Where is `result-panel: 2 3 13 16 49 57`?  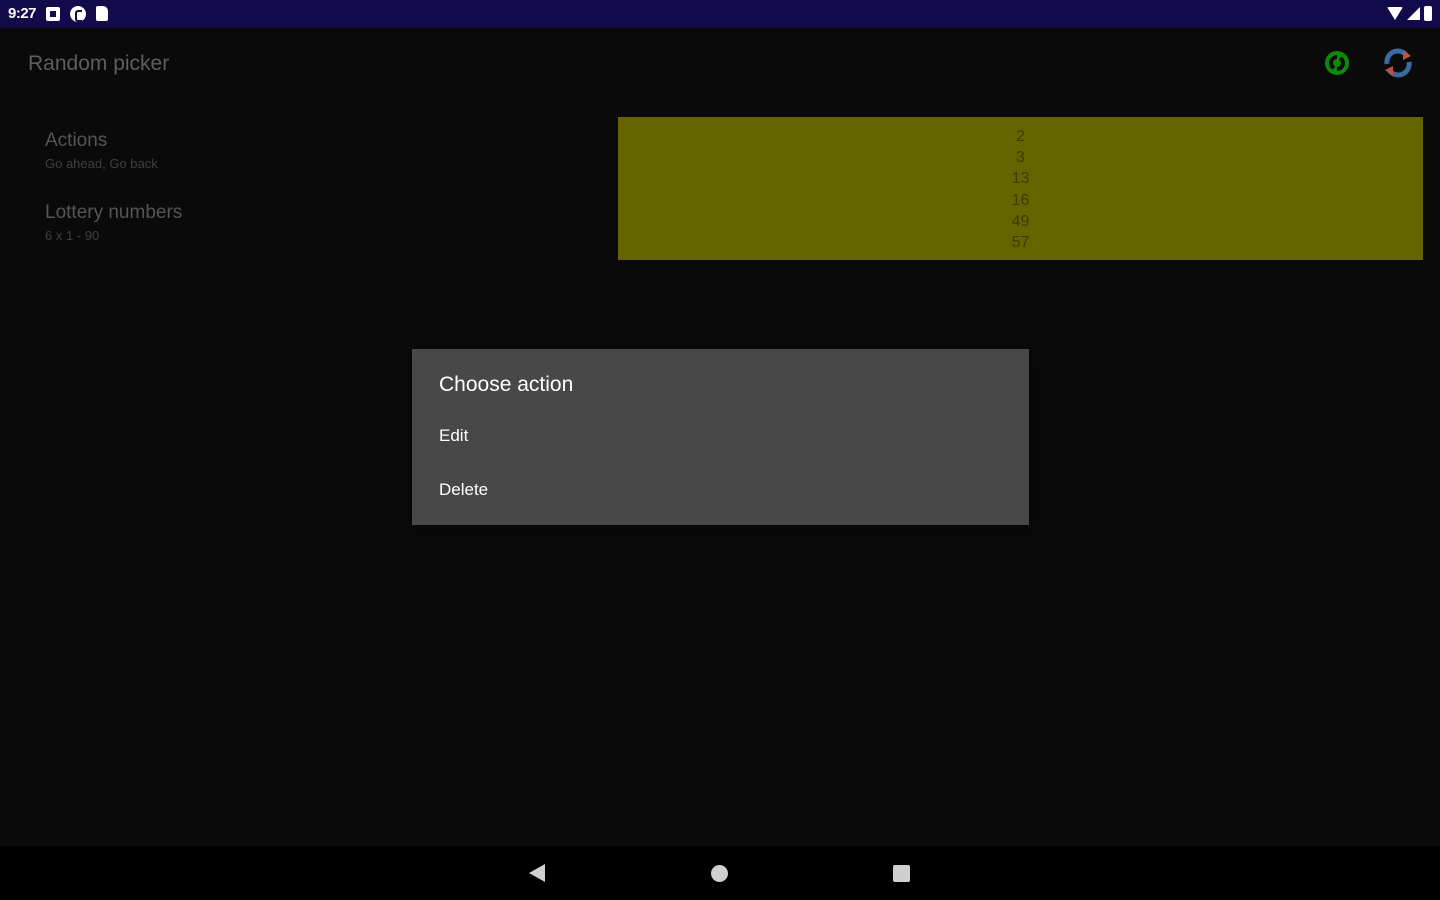 result-panel: 2 3 13 16 49 57 is located at coordinates (1020, 188).